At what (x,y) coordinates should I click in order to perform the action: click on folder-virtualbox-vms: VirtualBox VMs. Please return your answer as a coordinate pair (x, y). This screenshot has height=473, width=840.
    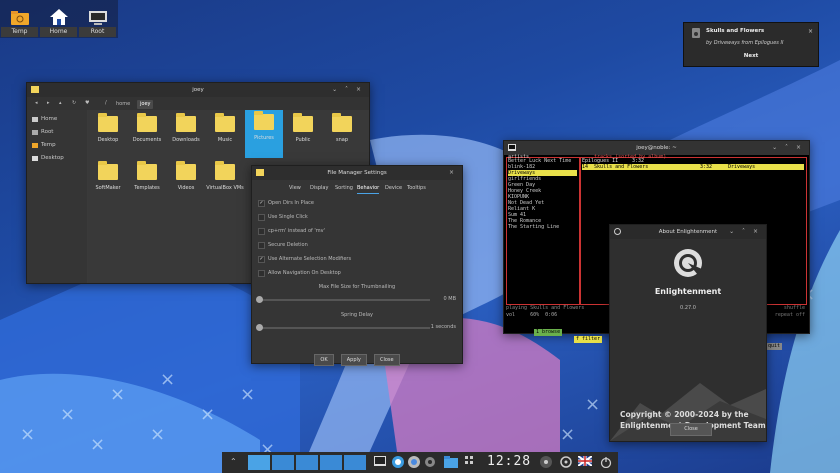
    Looking at the image, I should click on (225, 183).